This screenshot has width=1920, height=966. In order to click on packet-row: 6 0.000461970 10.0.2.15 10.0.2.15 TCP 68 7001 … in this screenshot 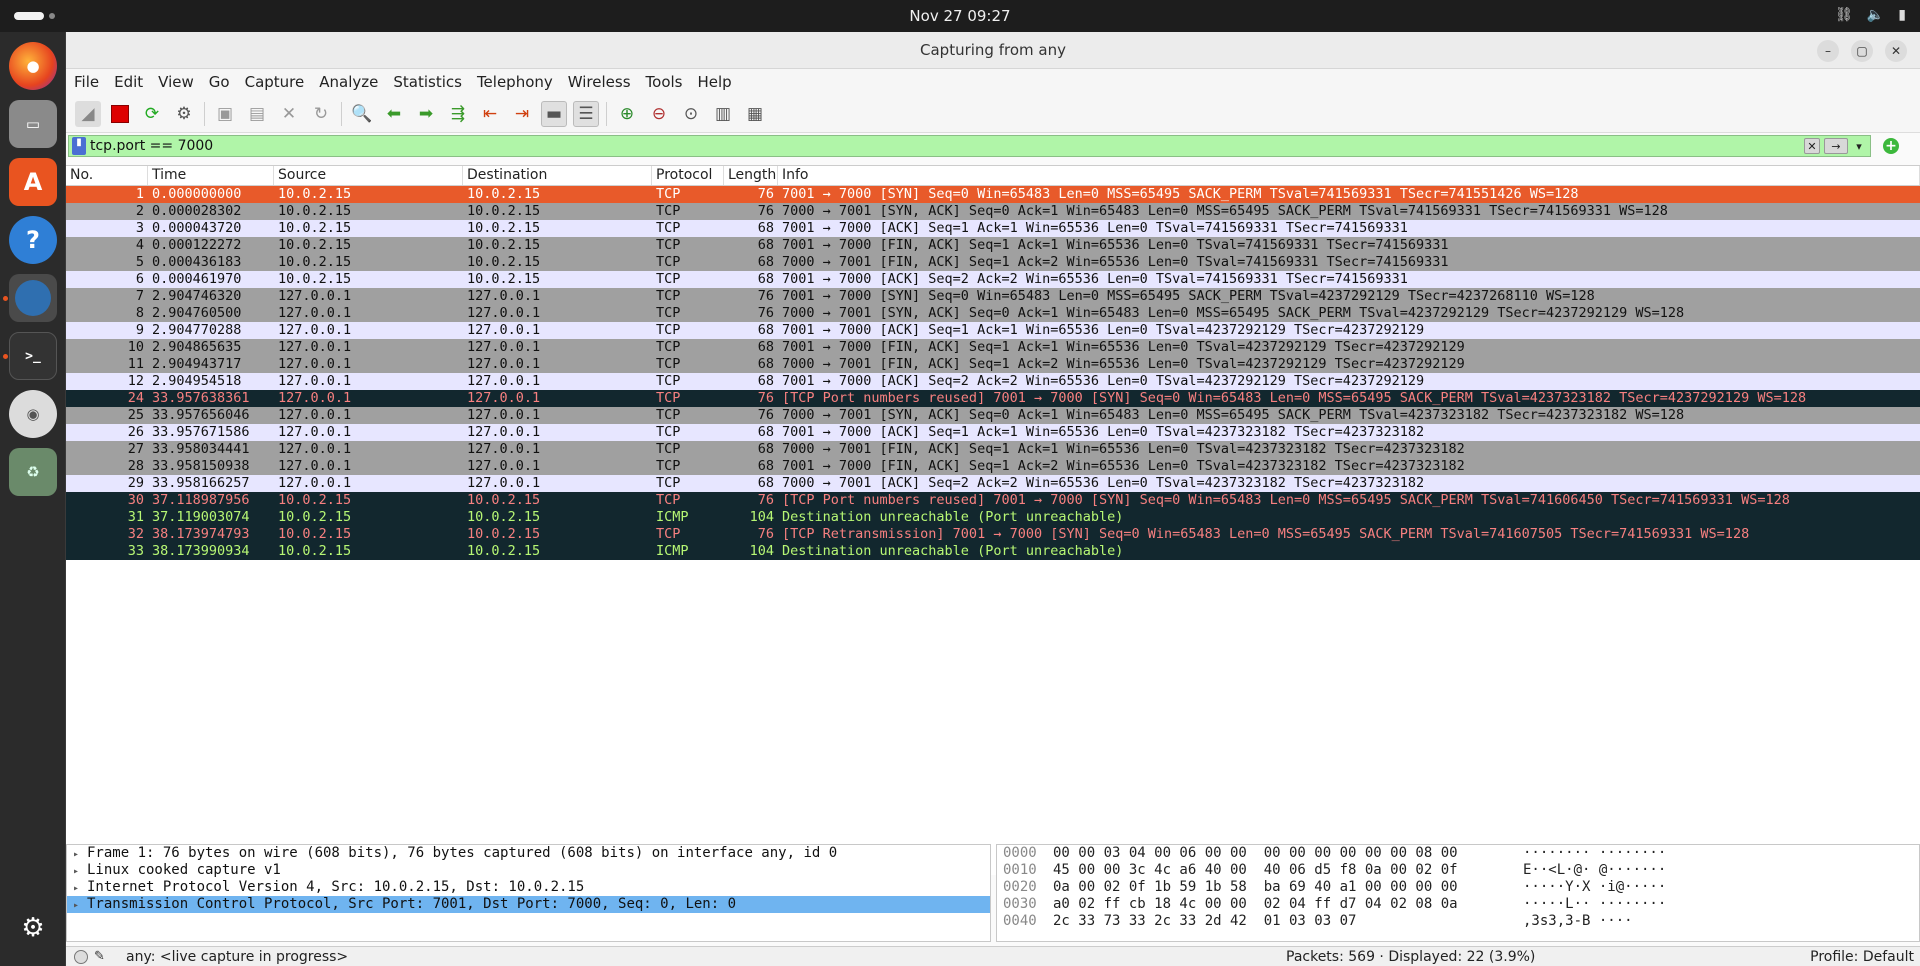, I will do `click(993, 279)`.